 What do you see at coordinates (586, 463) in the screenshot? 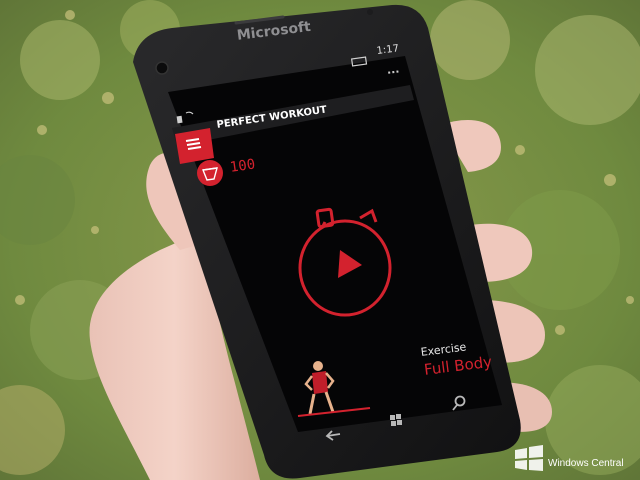
I see `watermark-text: Windows Central` at bounding box center [586, 463].